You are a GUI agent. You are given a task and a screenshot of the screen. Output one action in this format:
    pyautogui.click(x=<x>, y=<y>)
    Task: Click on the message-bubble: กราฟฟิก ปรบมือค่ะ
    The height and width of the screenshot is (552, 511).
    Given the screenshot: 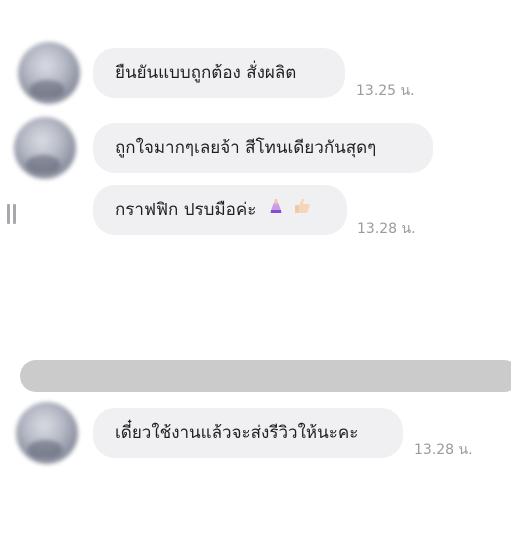 What is the action you would take?
    pyautogui.click(x=220, y=210)
    